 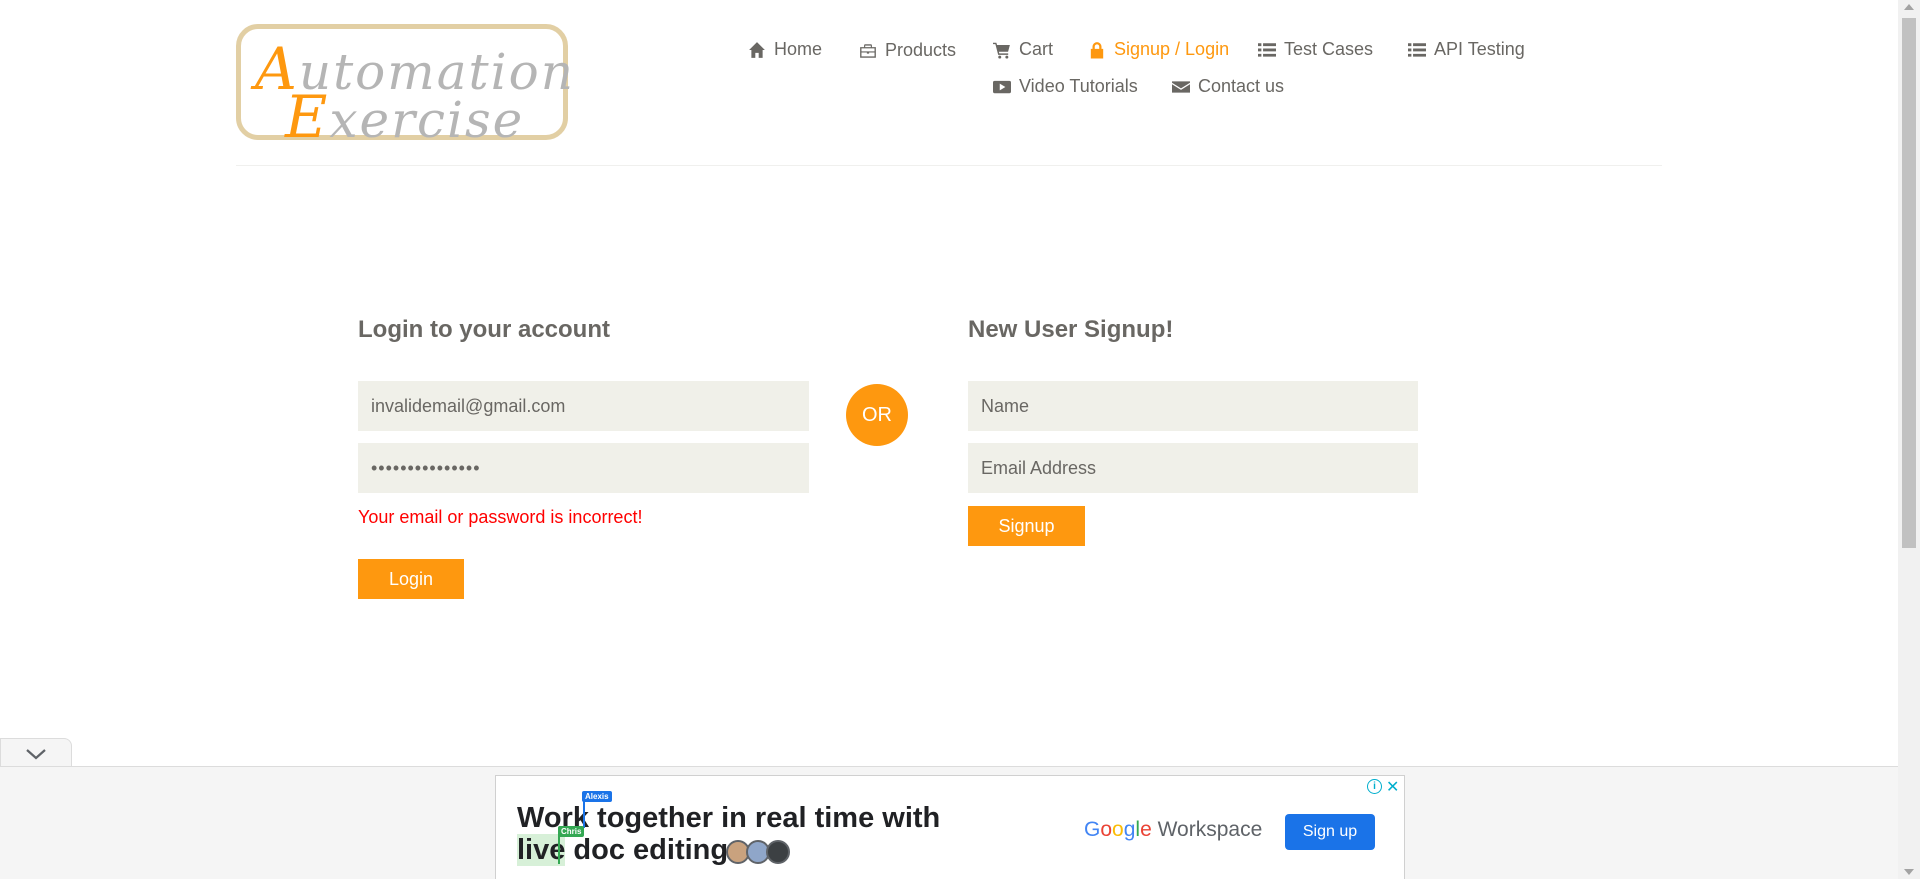 I want to click on header-divider, so click(x=949, y=165).